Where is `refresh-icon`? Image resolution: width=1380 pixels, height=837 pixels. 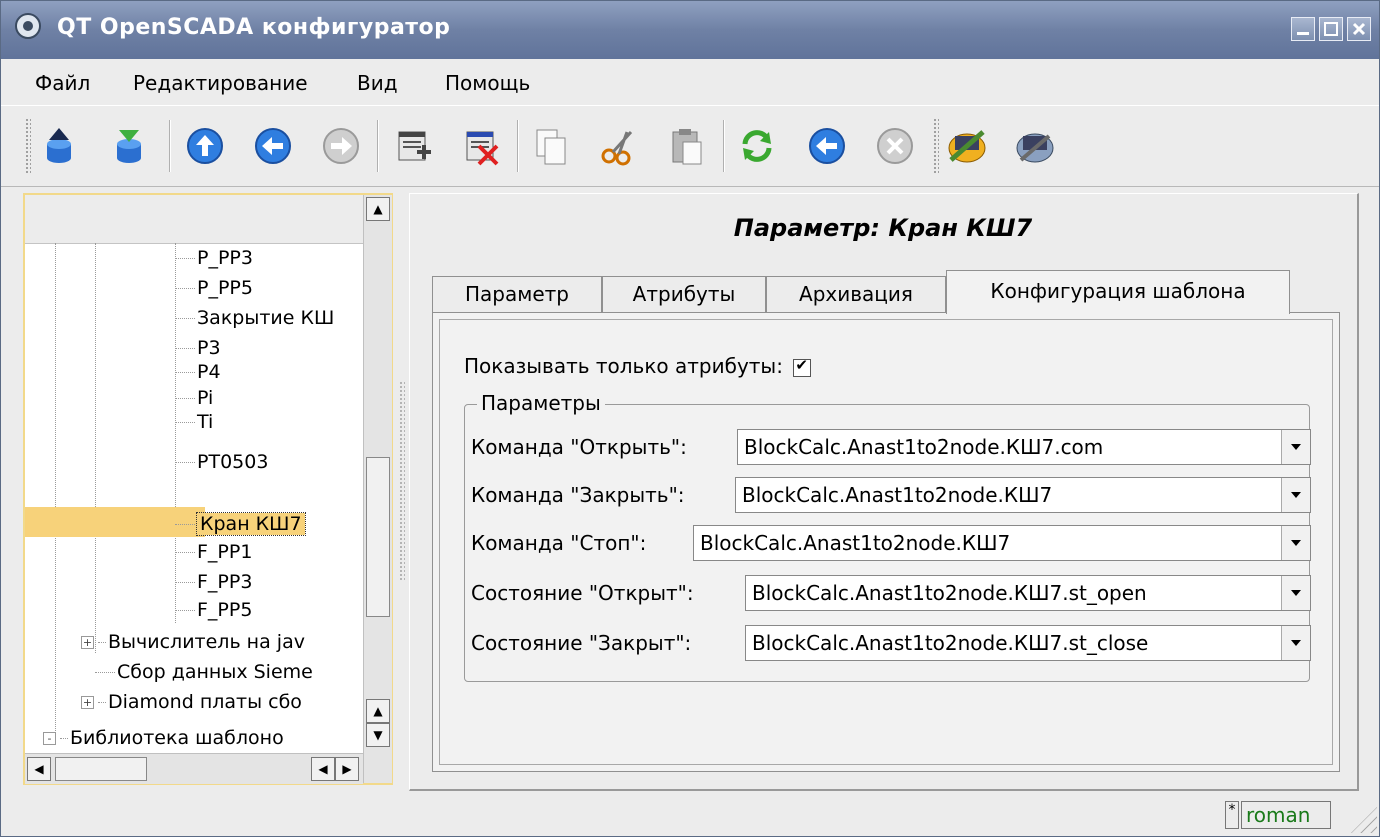
refresh-icon is located at coordinates (757, 146).